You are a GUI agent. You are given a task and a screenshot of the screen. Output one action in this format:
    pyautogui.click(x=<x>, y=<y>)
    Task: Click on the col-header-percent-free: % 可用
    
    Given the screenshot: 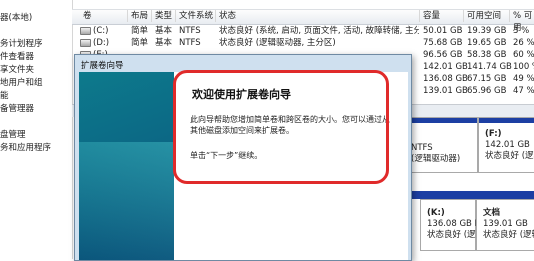 What is the action you would take?
    pyautogui.click(x=522, y=21)
    